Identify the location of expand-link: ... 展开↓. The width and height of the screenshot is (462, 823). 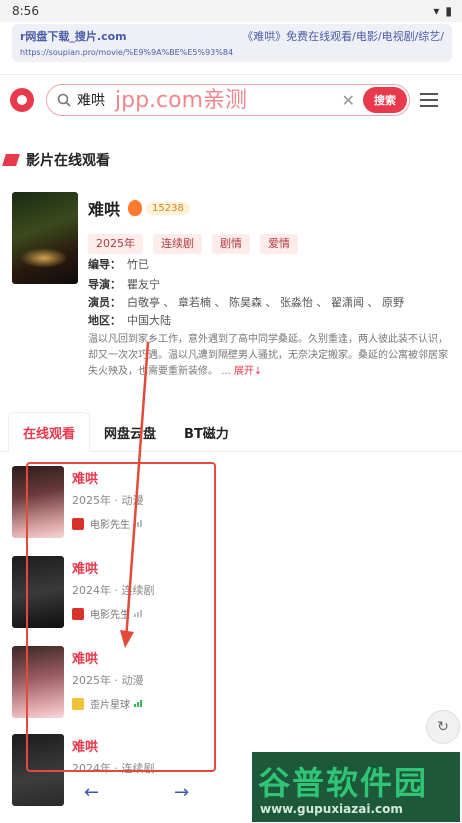
(241, 371).